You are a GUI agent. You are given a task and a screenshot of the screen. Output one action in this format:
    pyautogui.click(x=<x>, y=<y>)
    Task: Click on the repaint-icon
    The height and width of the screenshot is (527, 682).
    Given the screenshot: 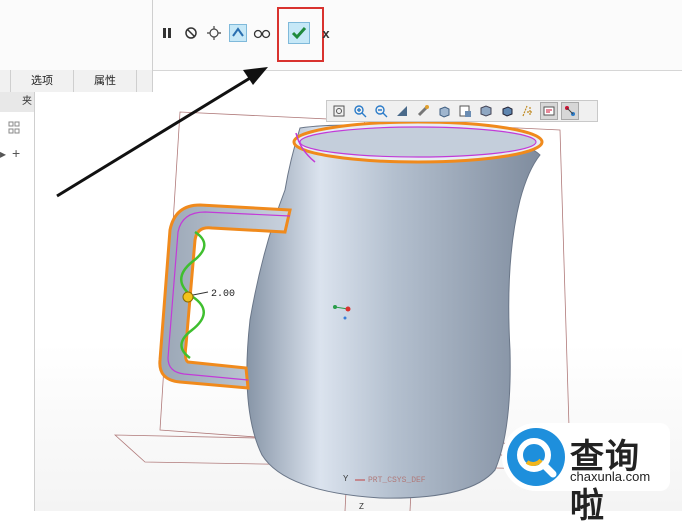 What is the action you would take?
    pyautogui.click(x=402, y=111)
    